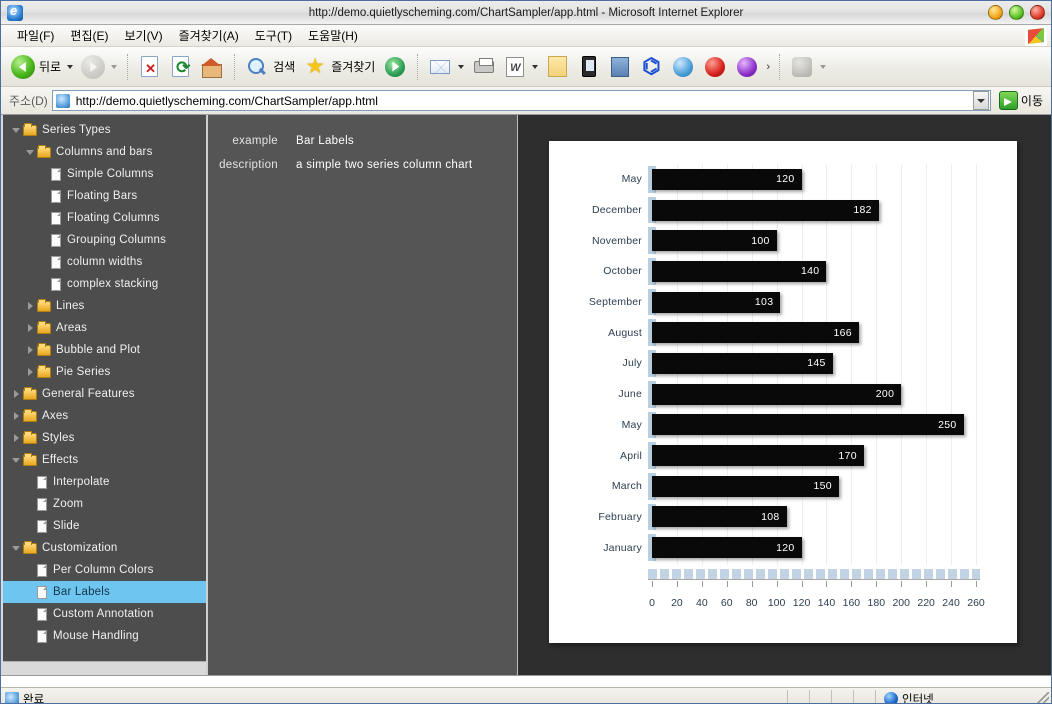 This screenshot has height=704, width=1052. Describe the element at coordinates (557, 66) in the screenshot. I see `notes-button` at that location.